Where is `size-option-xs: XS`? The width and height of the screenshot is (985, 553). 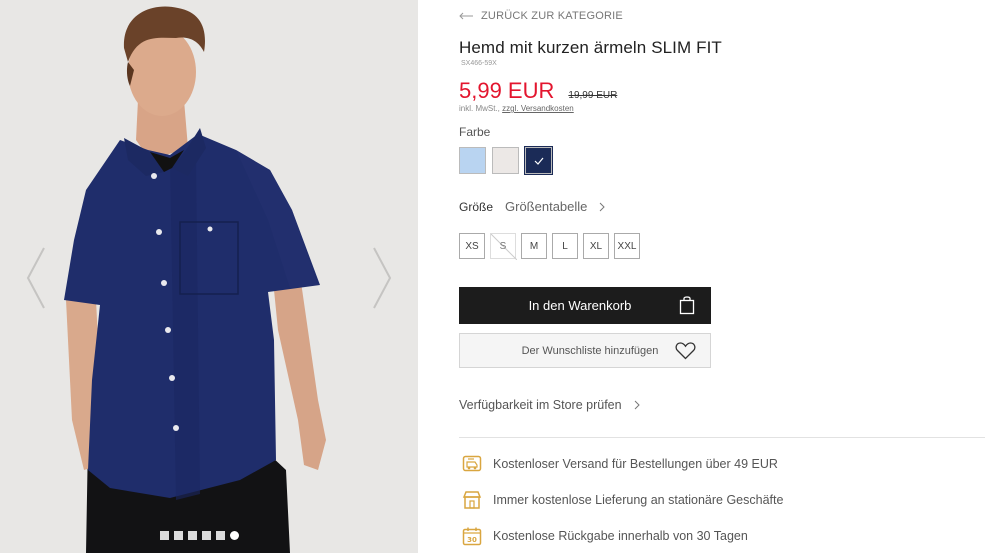
size-option-xs: XS is located at coordinates (472, 246).